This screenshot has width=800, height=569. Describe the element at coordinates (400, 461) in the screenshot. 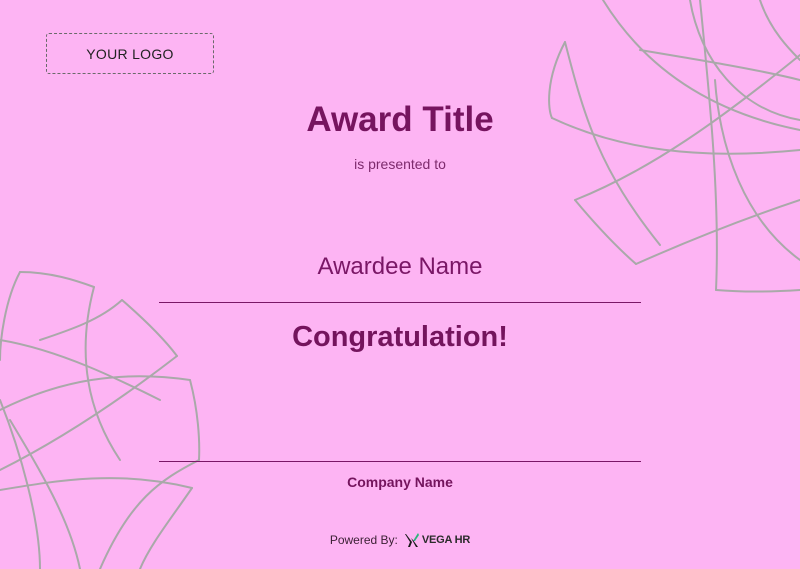

I see `signature-line` at that location.